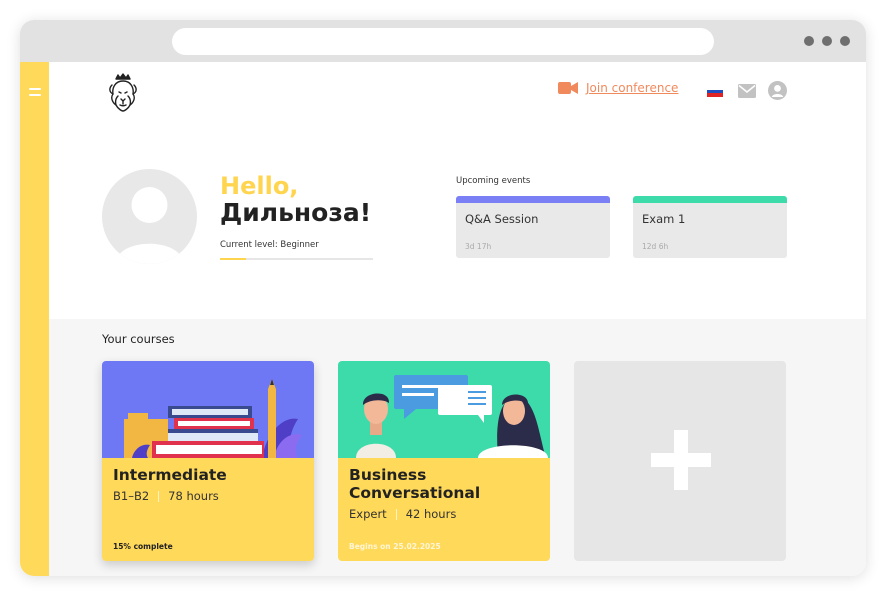  I want to click on upcoming-events-label: Upcoming events, so click(493, 181).